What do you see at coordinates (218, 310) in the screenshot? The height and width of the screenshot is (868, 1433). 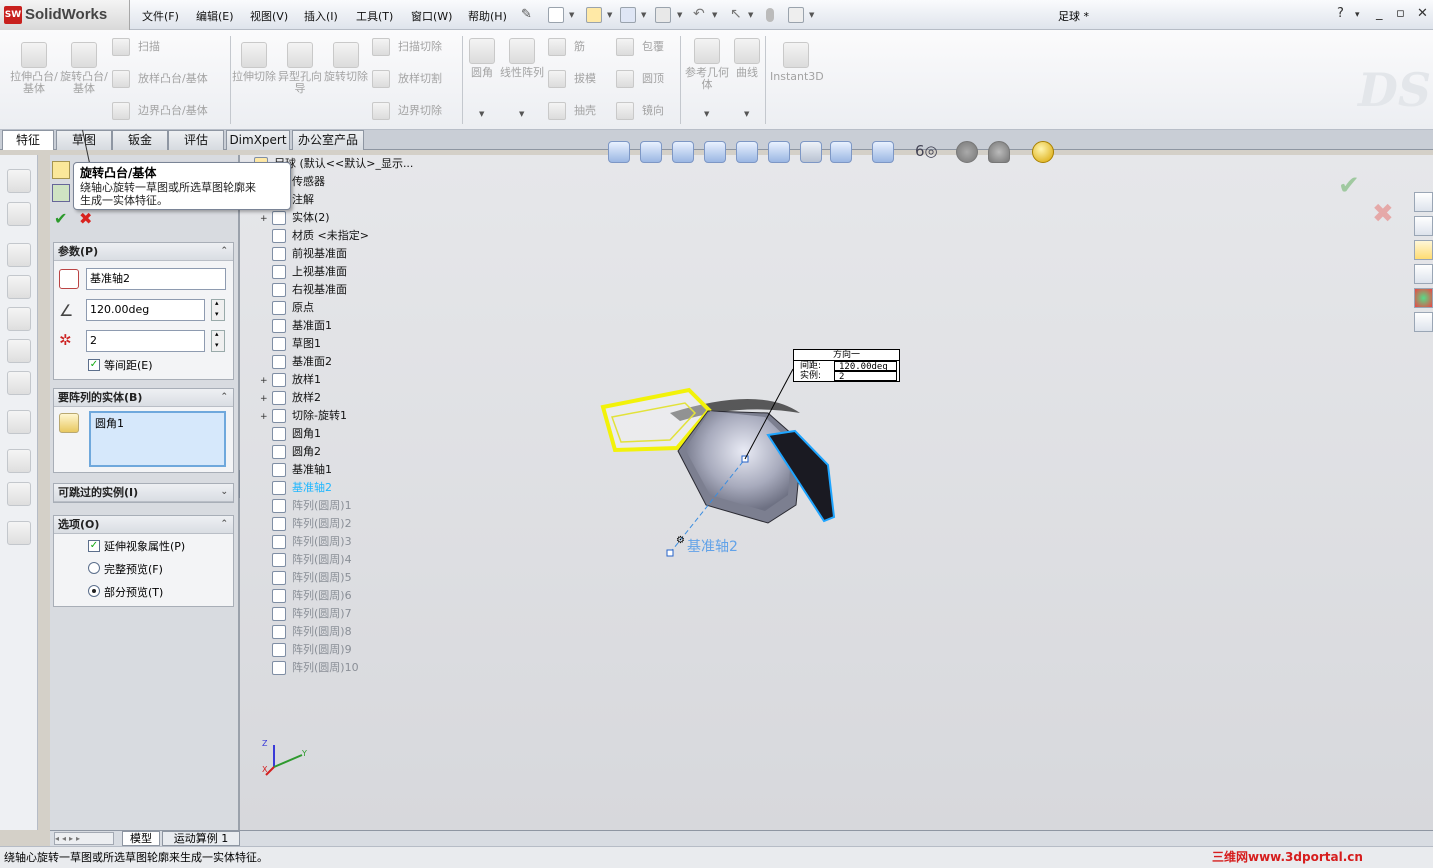 I see `angle-spinner` at bounding box center [218, 310].